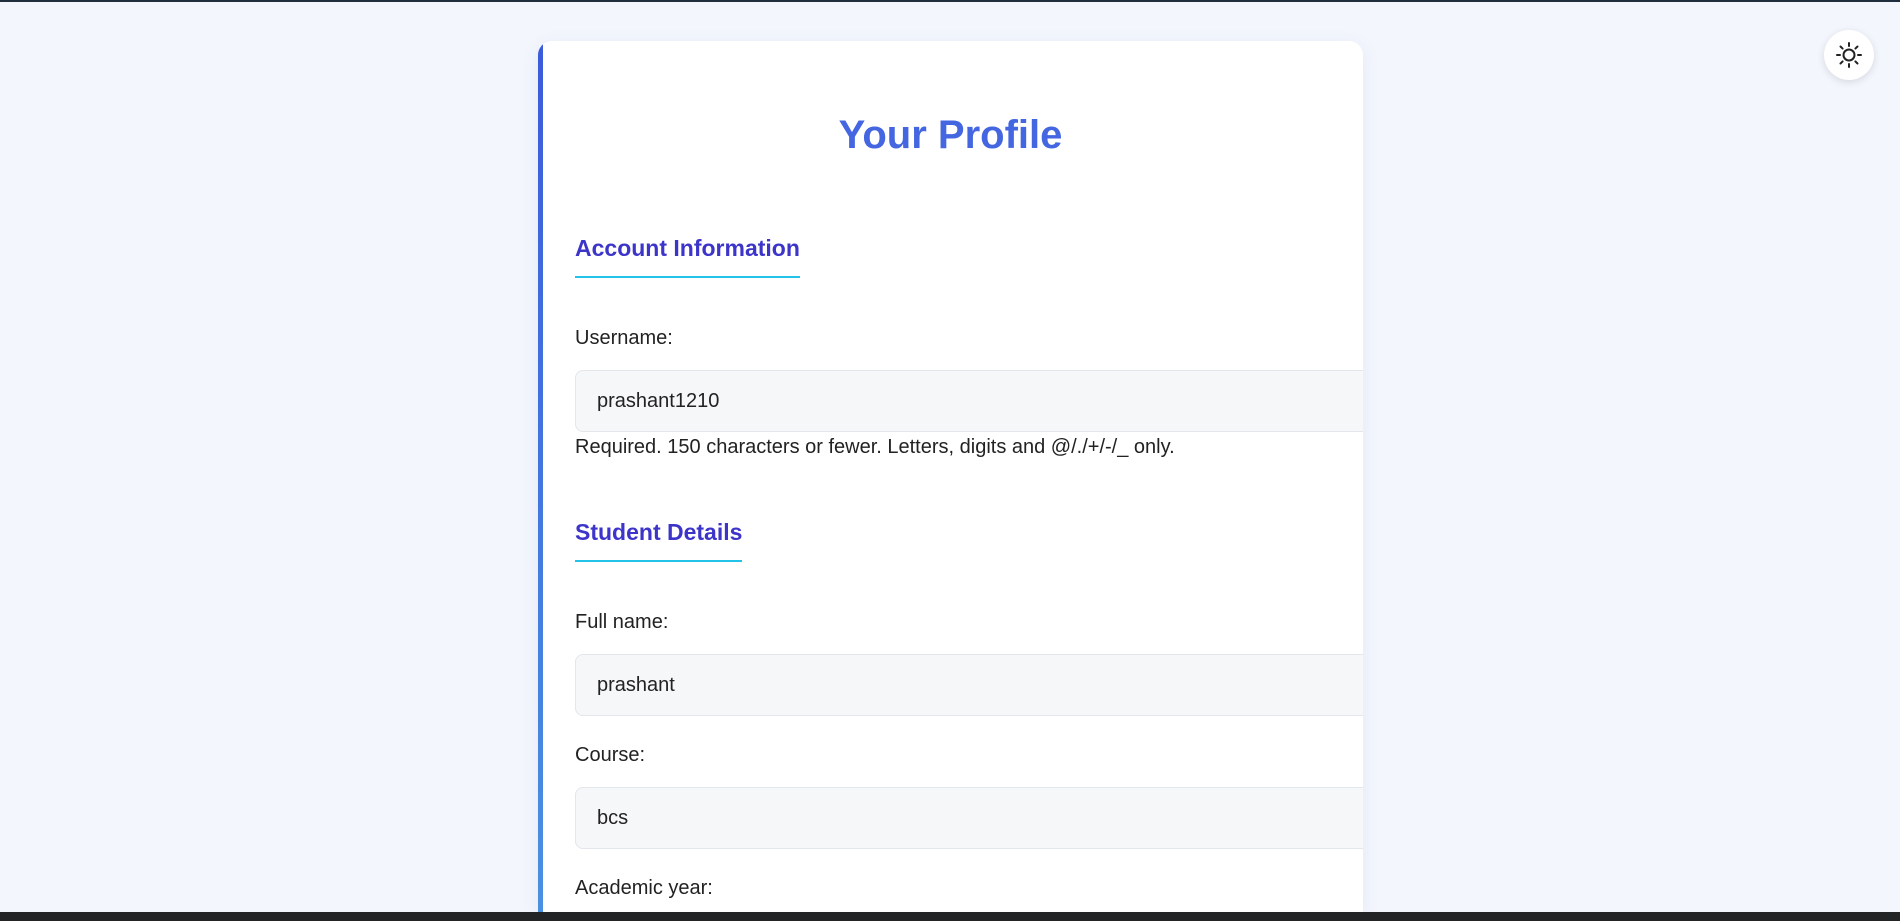 The height and width of the screenshot is (921, 1900). Describe the element at coordinates (610, 755) in the screenshot. I see `course-label: Course:` at that location.